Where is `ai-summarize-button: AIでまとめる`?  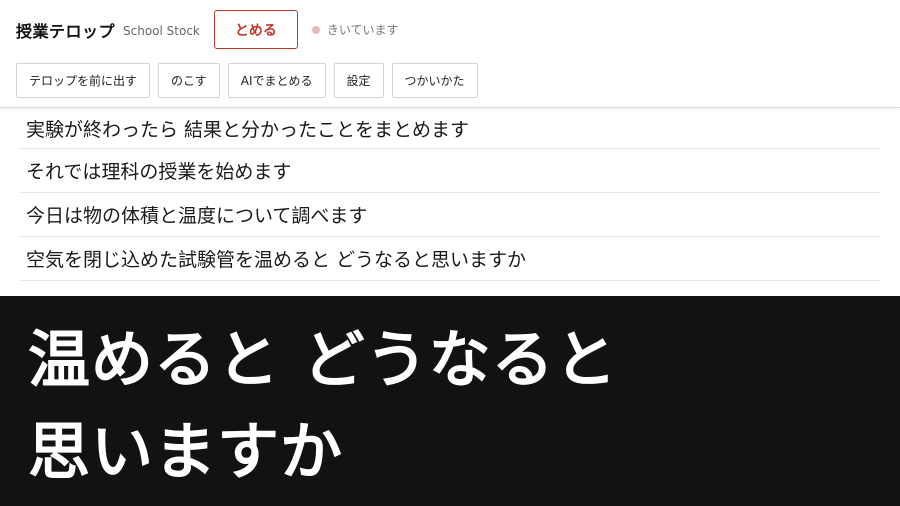 ai-summarize-button: AIでまとめる is located at coordinates (276, 80).